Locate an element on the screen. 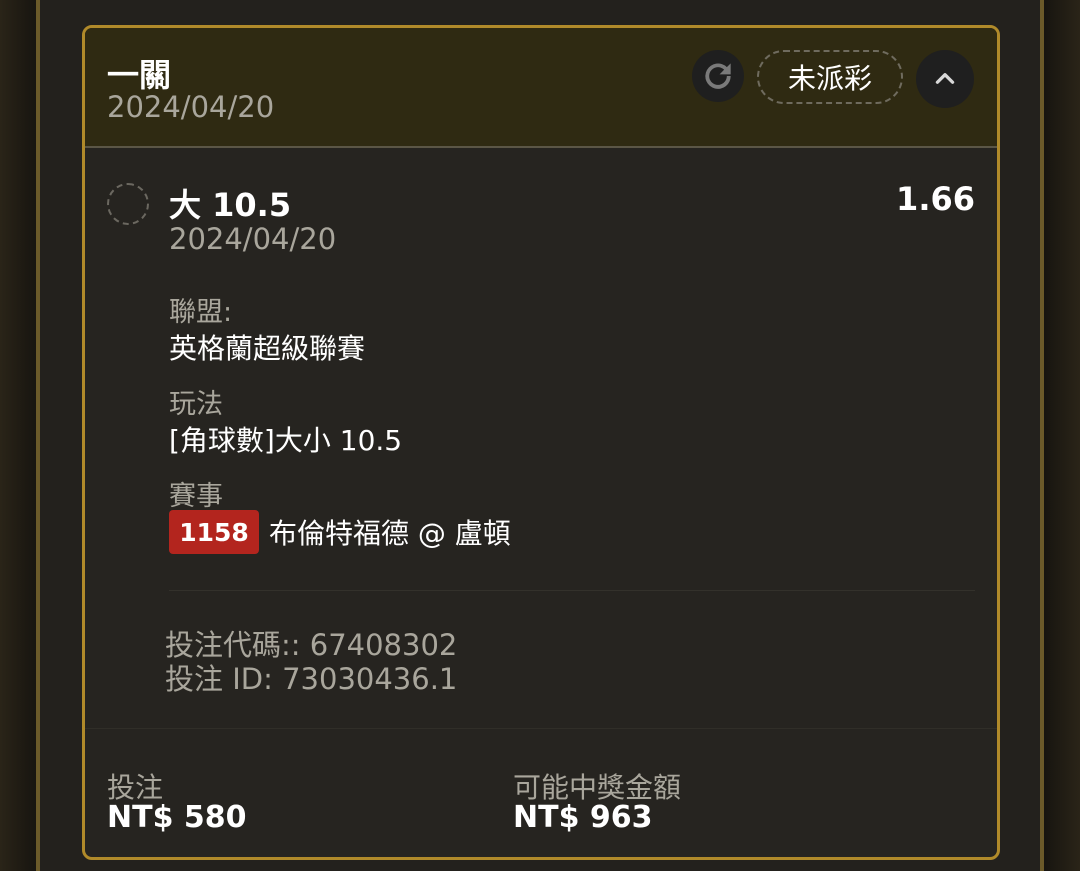 The image size is (1080, 871). left-rail is located at coordinates (38, 435).